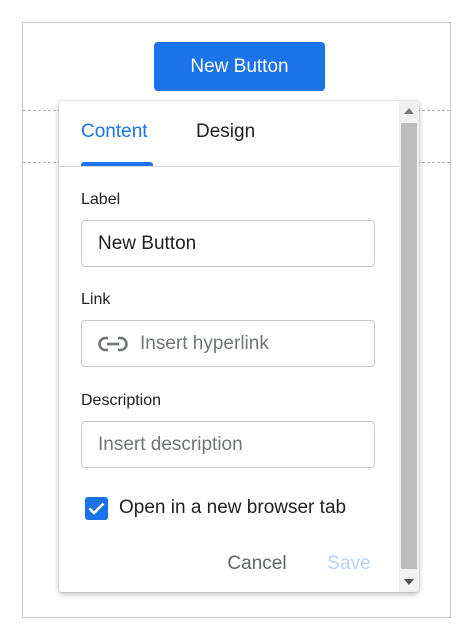 Image resolution: width=474 pixels, height=641 pixels. What do you see at coordinates (117, 164) in the screenshot?
I see `active-tab-indicator` at bounding box center [117, 164].